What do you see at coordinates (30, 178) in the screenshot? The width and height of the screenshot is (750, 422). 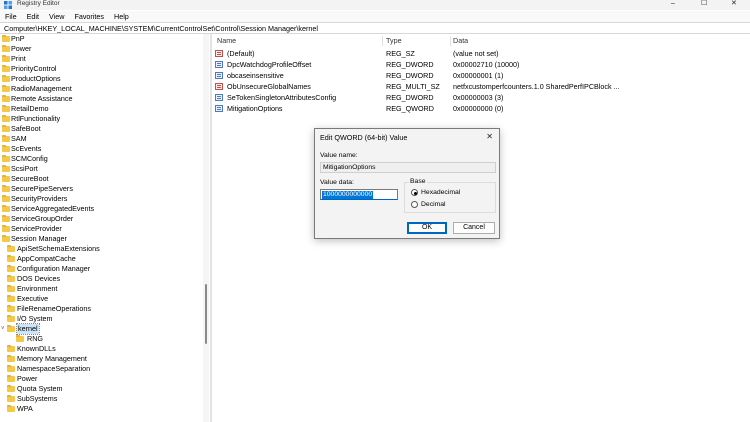 I see `tree-item-label: SecureBoot` at bounding box center [30, 178].